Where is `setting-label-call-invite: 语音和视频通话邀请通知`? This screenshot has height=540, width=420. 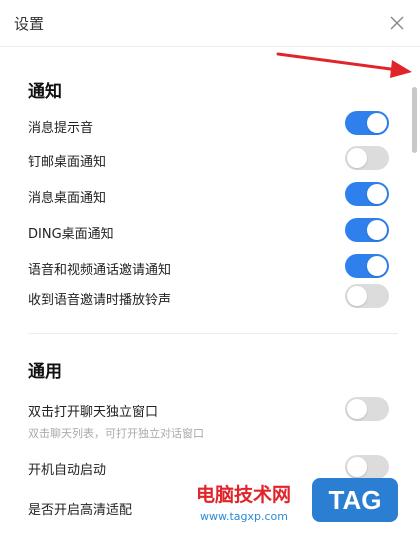
setting-label-call-invite: 语音和视频通话邀请通知 is located at coordinates (100, 270).